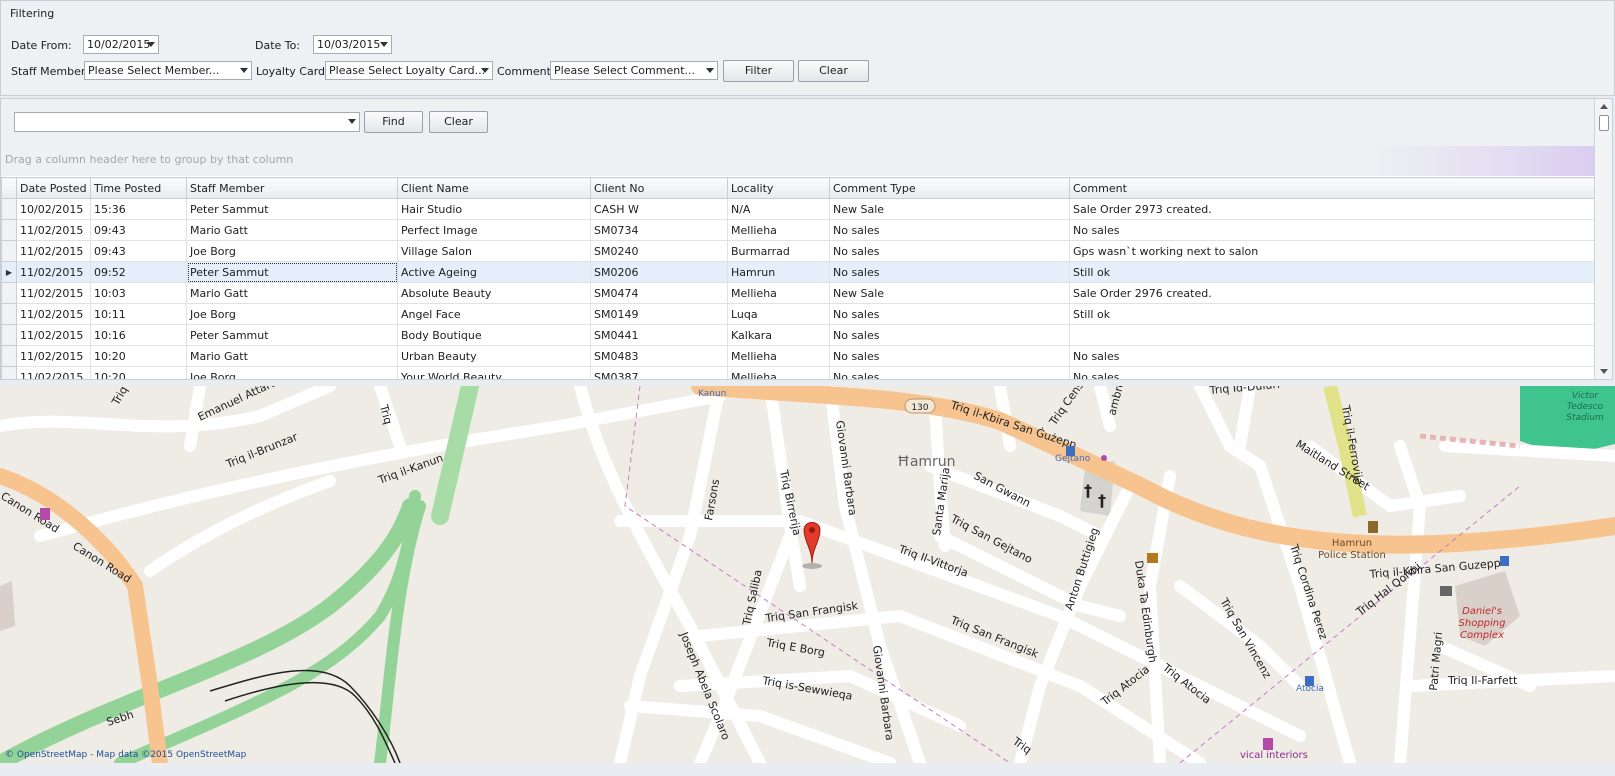 This screenshot has height=776, width=1615. Describe the element at coordinates (458, 122) in the screenshot. I see `clear-search-button: Clear` at that location.